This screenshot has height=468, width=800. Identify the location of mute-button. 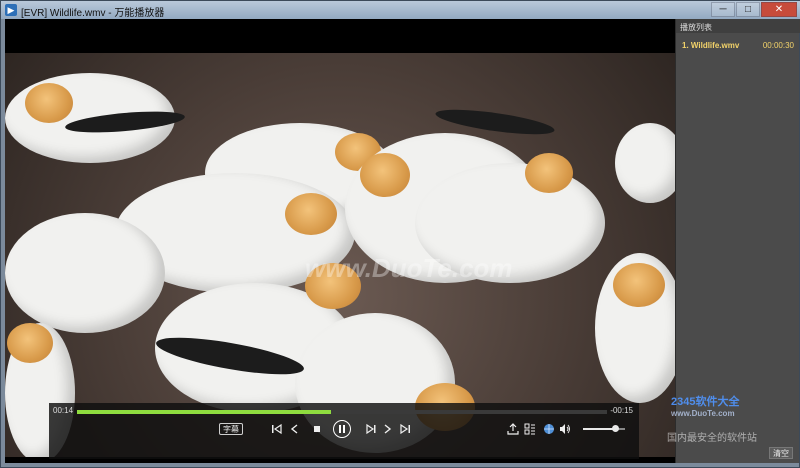
(565, 429).